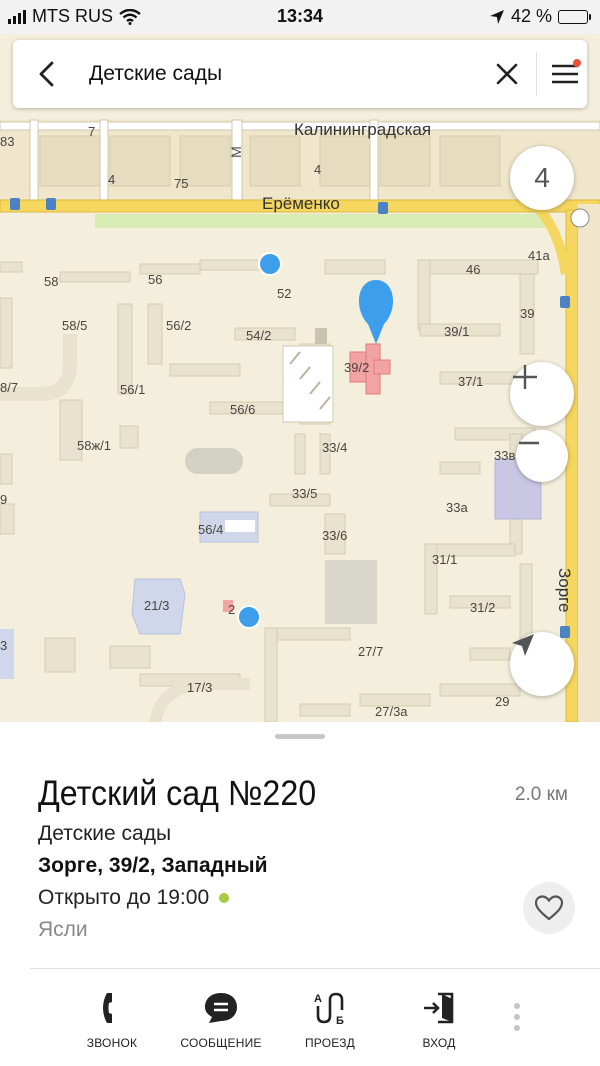 The width and height of the screenshot is (600, 1066). What do you see at coordinates (329, 1009) in the screenshot?
I see `route-icon: А Б` at bounding box center [329, 1009].